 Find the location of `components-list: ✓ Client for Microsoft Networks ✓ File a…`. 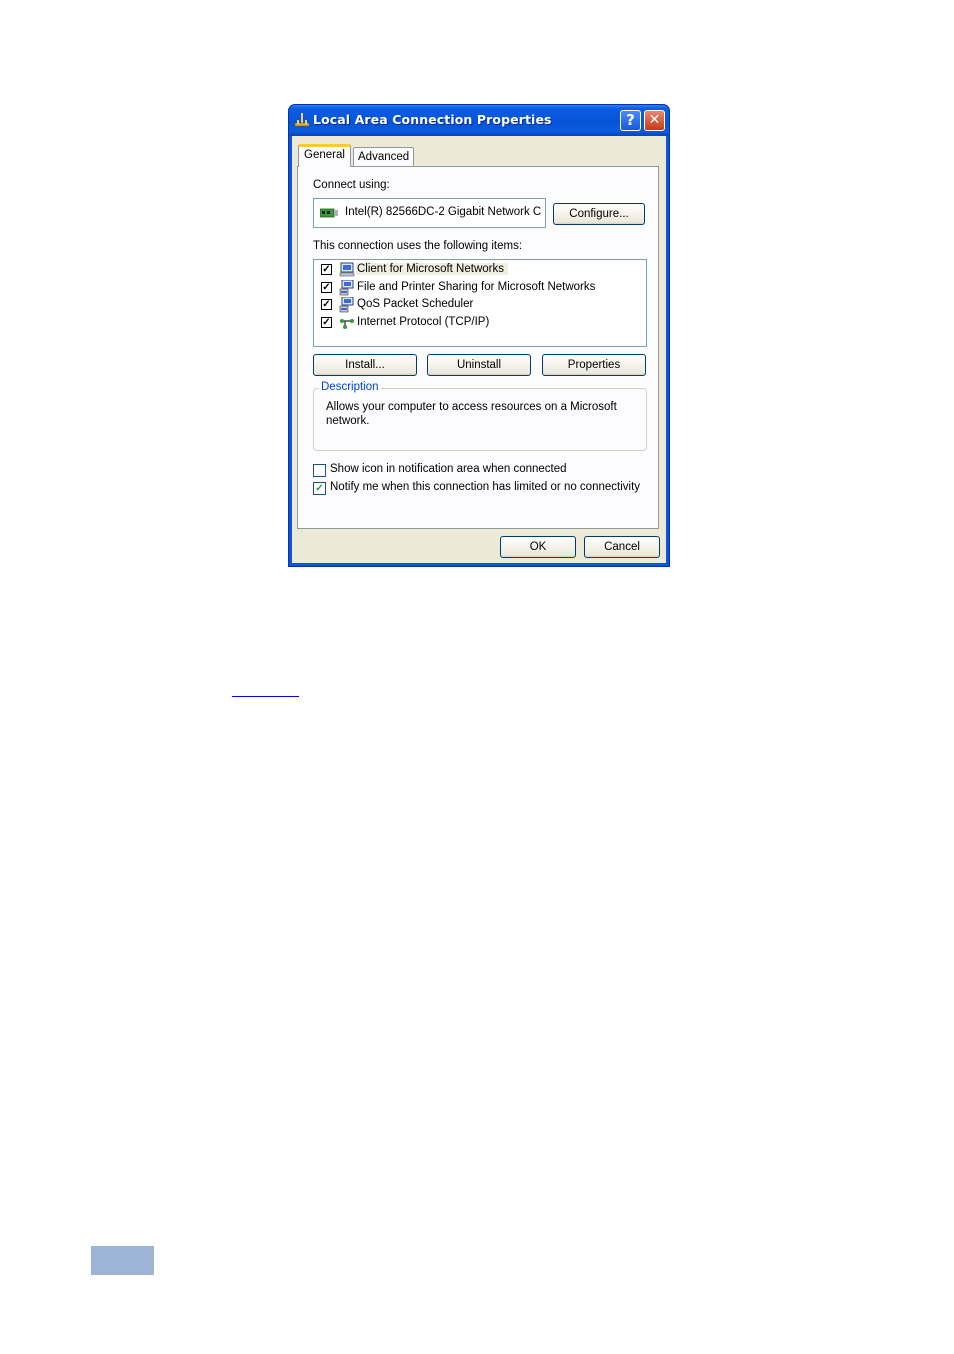

components-list: ✓ Client for Microsoft Networks ✓ File a… is located at coordinates (480, 303).